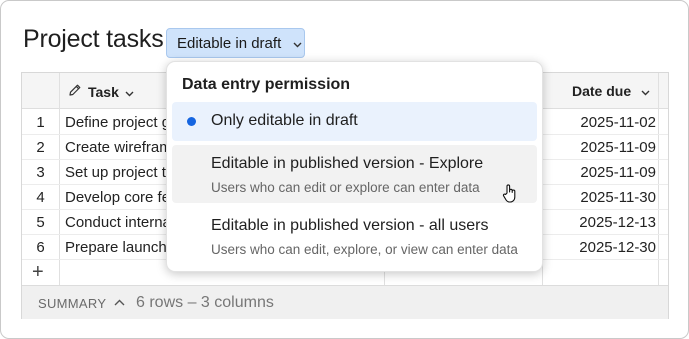 This screenshot has width=689, height=339. Describe the element at coordinates (117, 122) in the screenshot. I see `task-cell: Define project g` at that location.